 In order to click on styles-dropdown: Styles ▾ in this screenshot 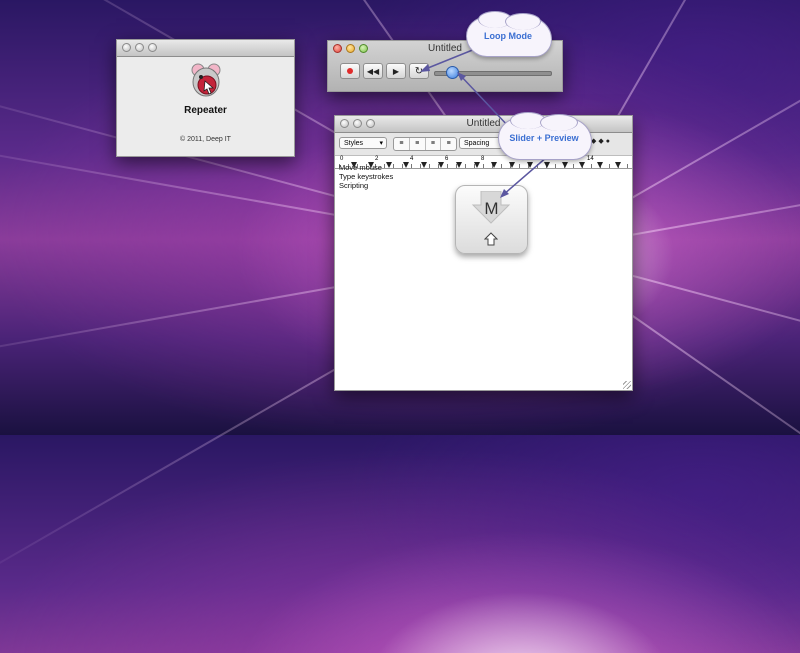, I will do `click(363, 143)`.